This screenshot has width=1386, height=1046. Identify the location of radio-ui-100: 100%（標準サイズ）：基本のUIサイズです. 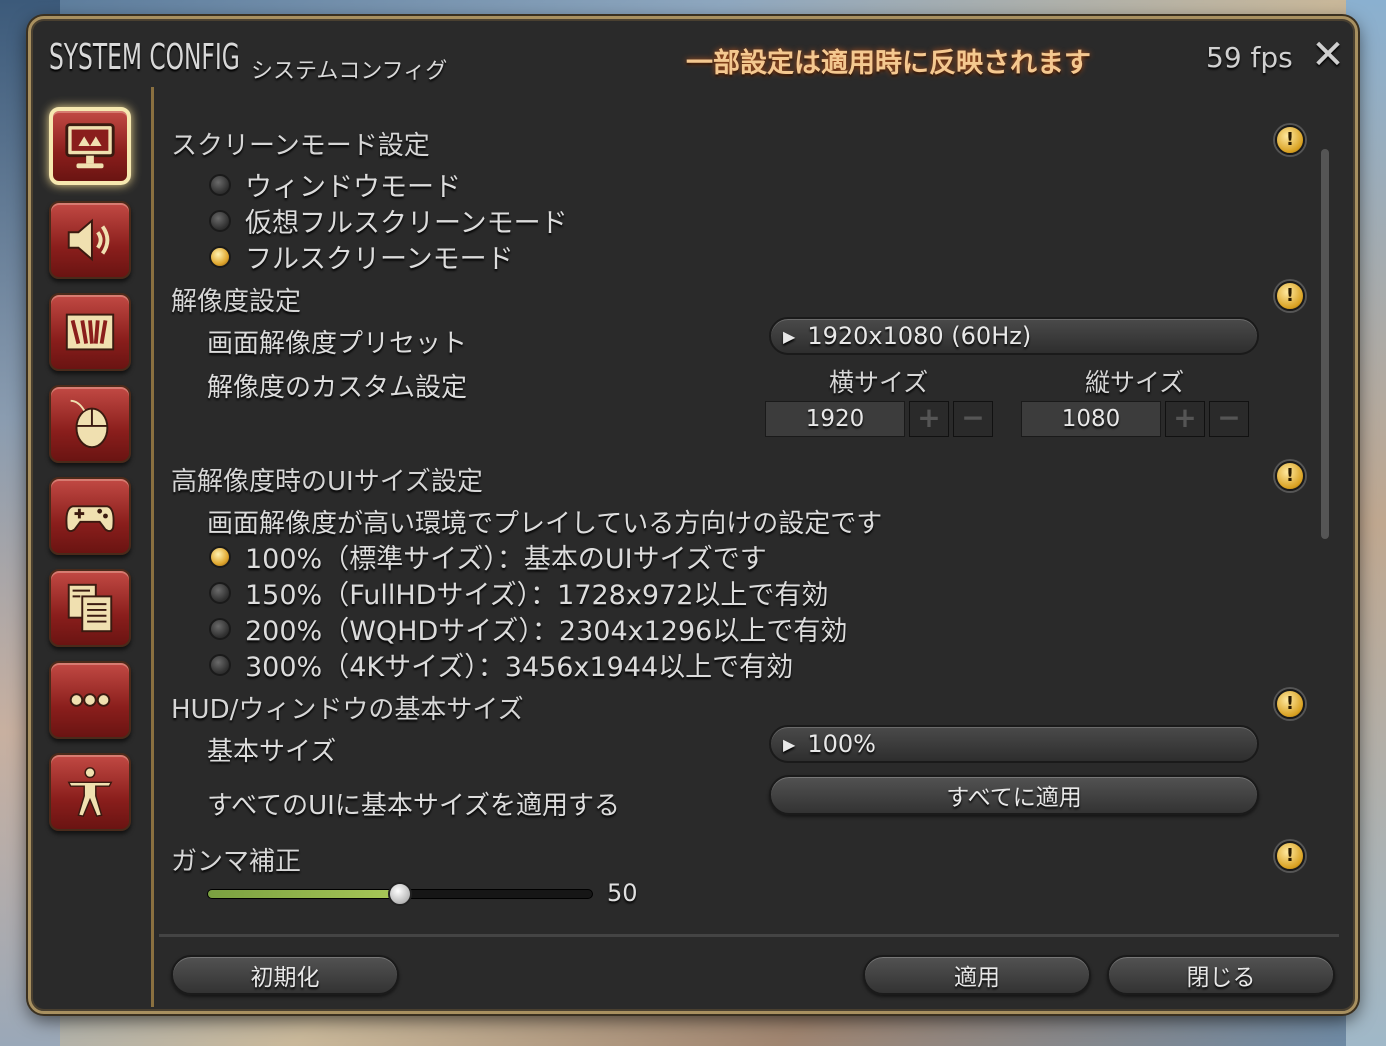
(488, 556).